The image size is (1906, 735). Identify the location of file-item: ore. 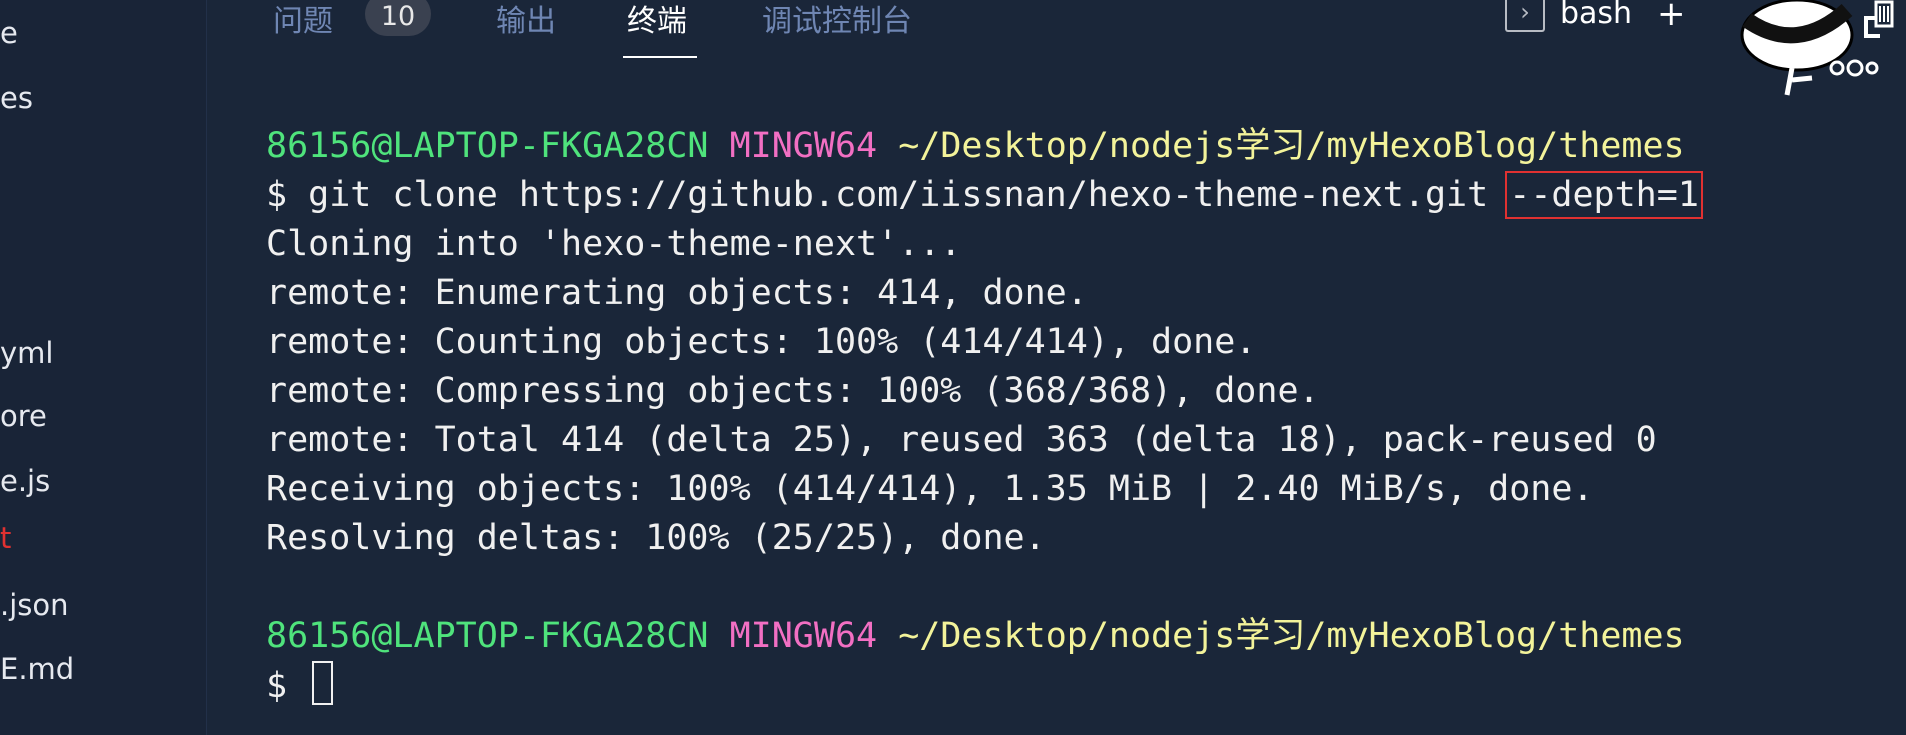
(103, 419).